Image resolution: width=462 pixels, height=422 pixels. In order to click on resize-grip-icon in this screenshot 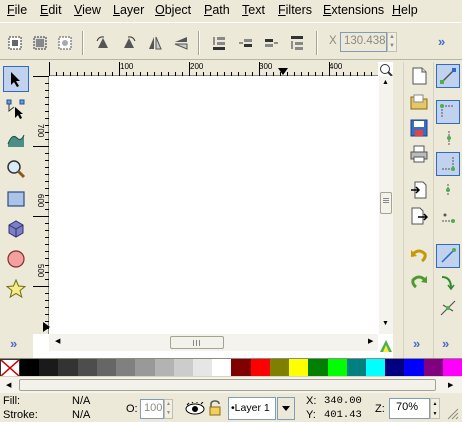, I will do `click(453, 414)`.